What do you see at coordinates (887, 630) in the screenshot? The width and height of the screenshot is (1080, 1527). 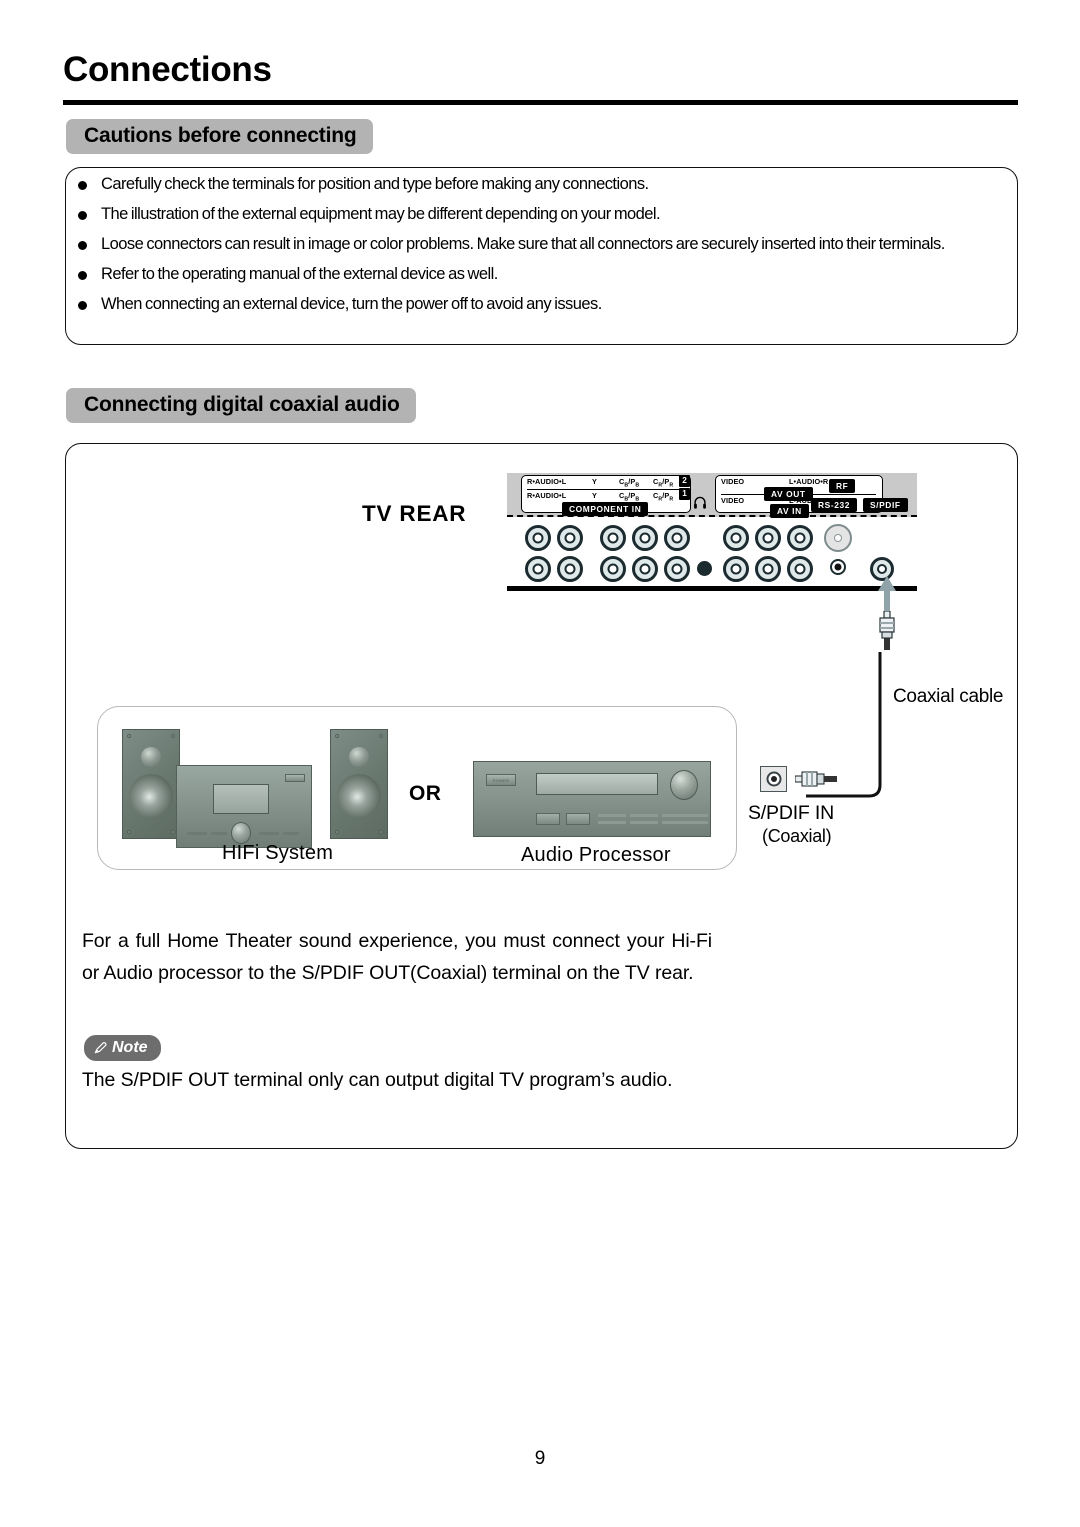 I see `rca-plug-top-icon` at bounding box center [887, 630].